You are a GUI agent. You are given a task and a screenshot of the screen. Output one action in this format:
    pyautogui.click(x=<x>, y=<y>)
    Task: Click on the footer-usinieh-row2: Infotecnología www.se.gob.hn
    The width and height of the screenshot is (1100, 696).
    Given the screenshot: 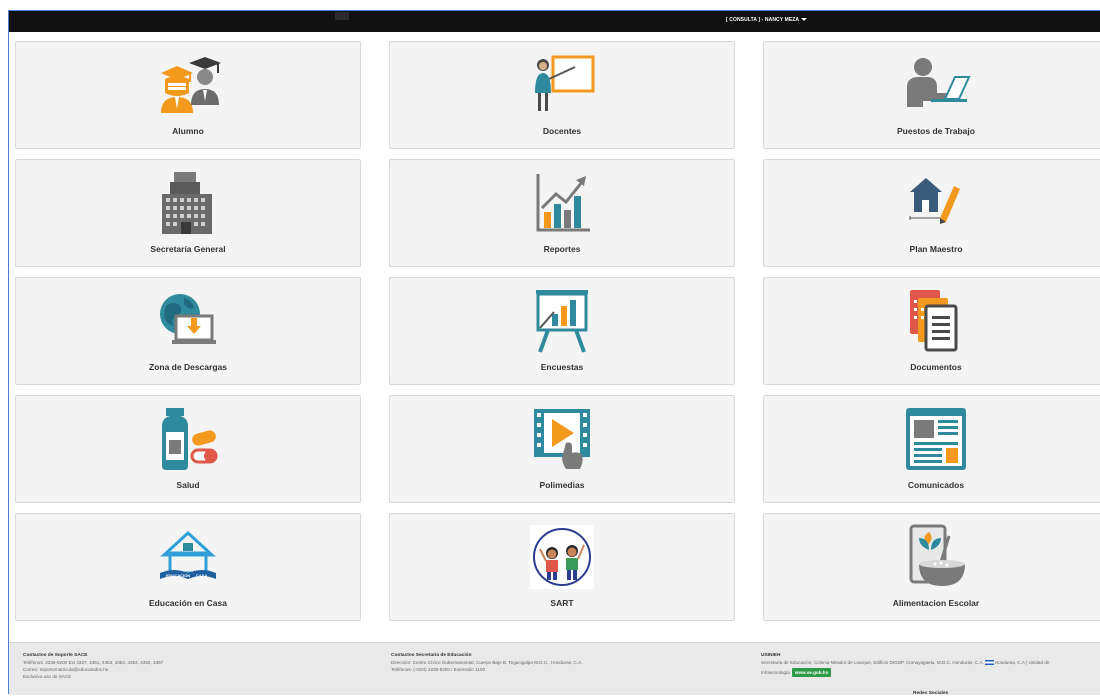 What is the action you would take?
    pyautogui.click(x=926, y=672)
    